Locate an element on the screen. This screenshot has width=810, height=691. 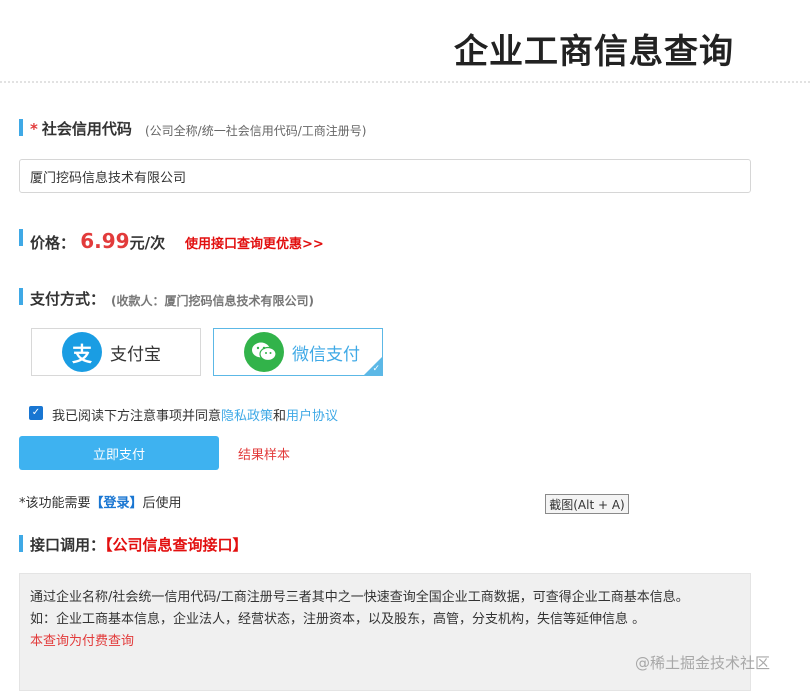
alipay-label: 支付宝 is located at coordinates (135, 354).